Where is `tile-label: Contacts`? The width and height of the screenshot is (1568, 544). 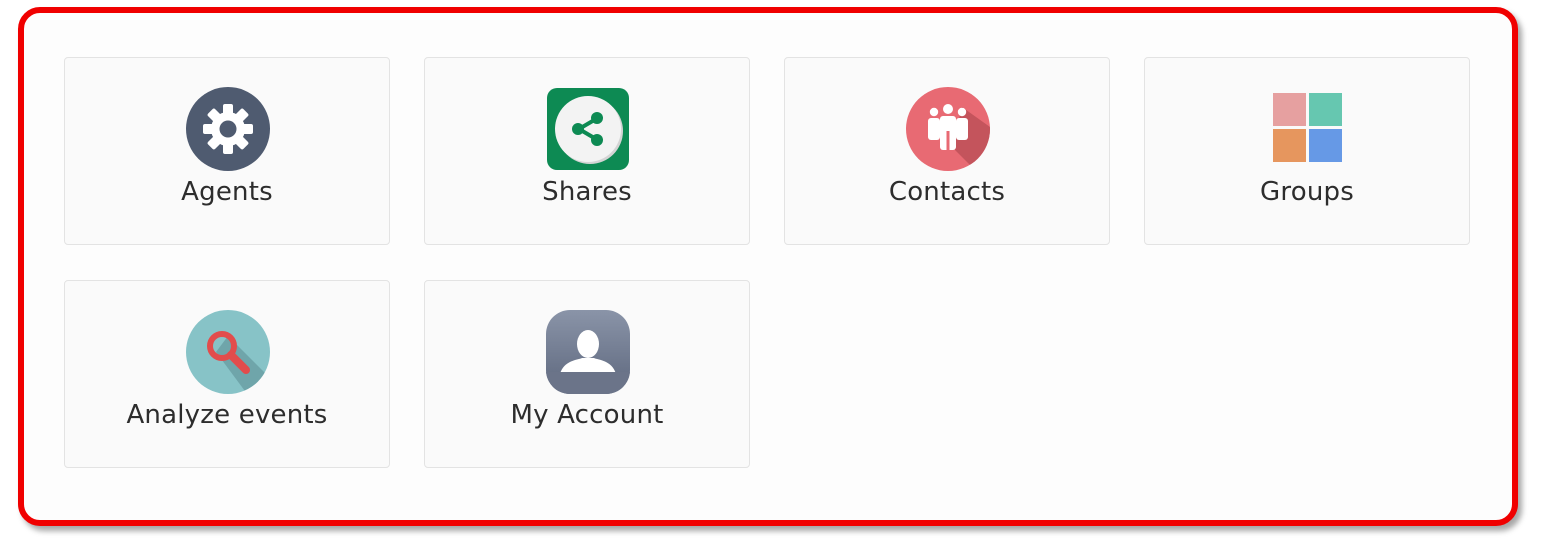 tile-label: Contacts is located at coordinates (947, 192).